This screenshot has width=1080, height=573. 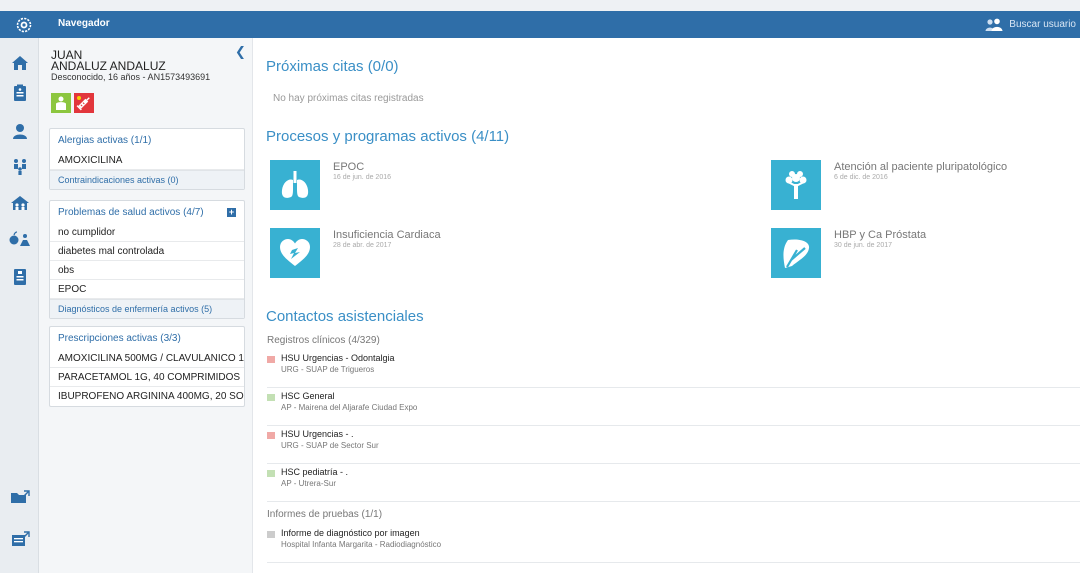 What do you see at coordinates (362, 177) in the screenshot?
I see `process-date: 16 de jun. de 2016` at bounding box center [362, 177].